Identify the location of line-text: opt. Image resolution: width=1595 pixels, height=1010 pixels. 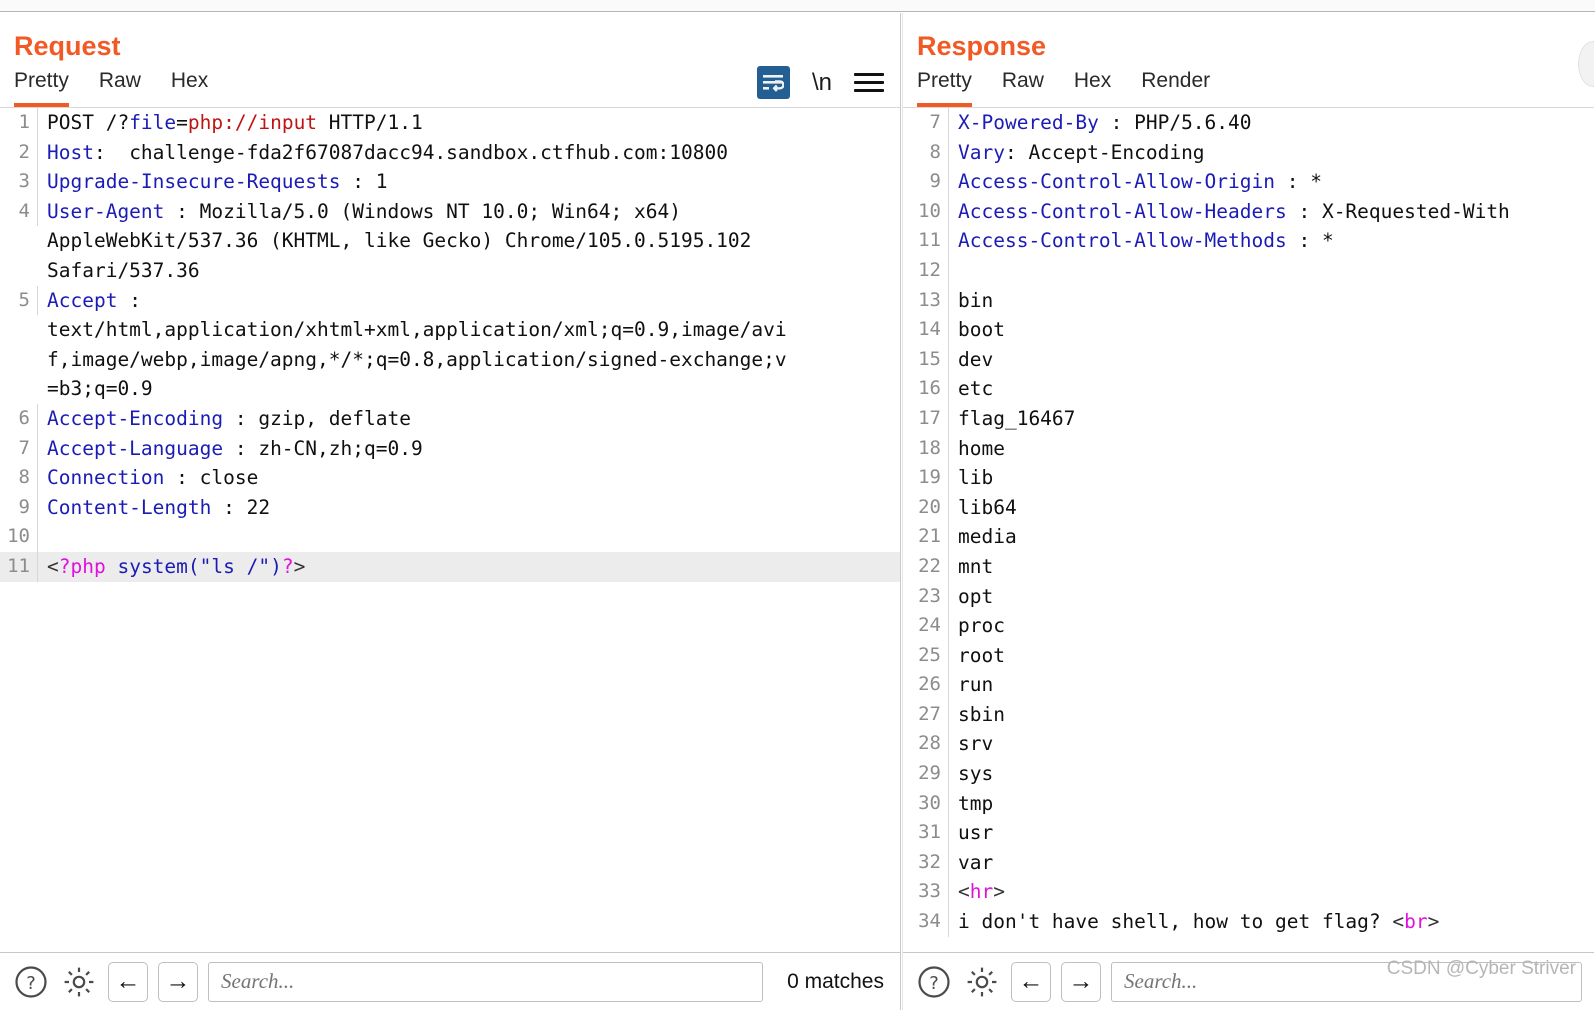
(976, 596).